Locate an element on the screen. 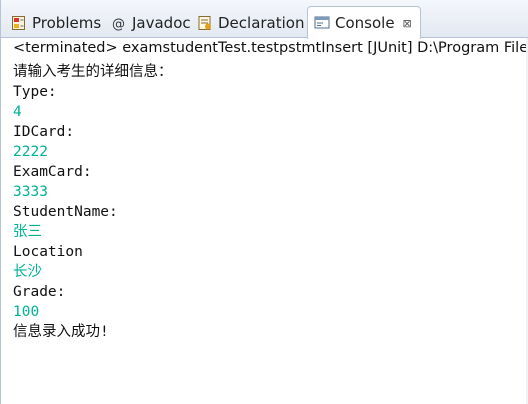 The width and height of the screenshot is (528, 404). close-icon: ⊠ is located at coordinates (407, 23).